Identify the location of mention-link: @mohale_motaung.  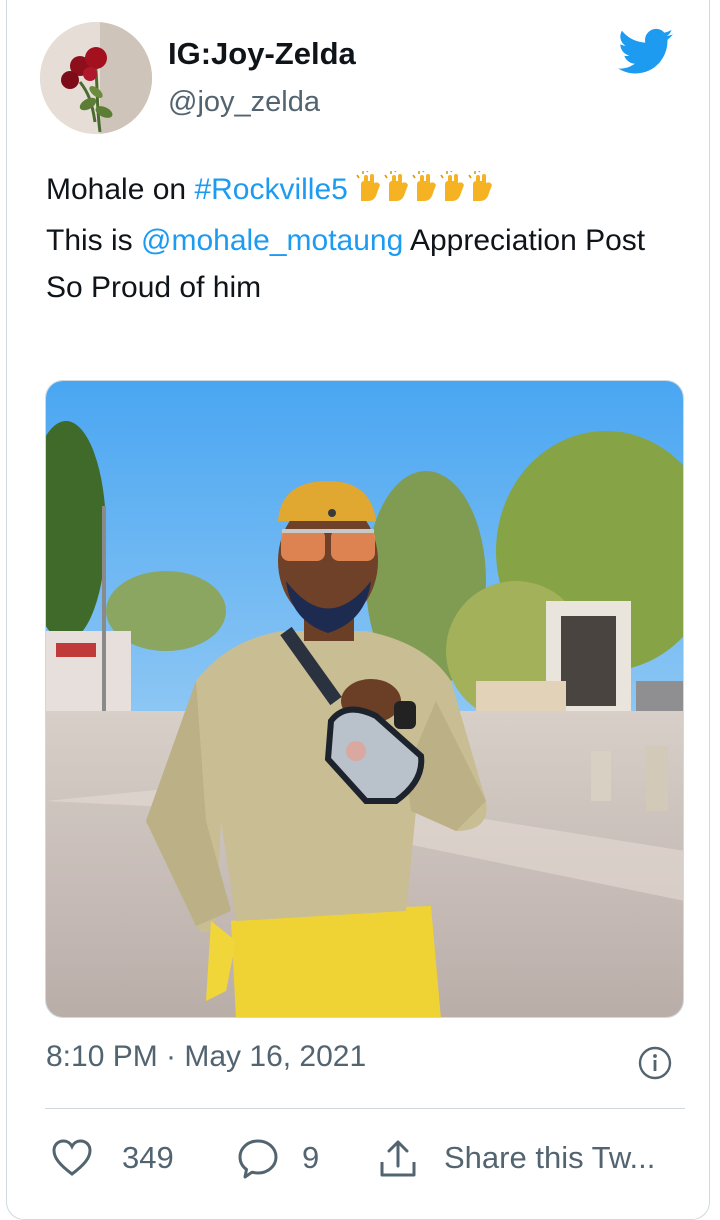
(272, 240).